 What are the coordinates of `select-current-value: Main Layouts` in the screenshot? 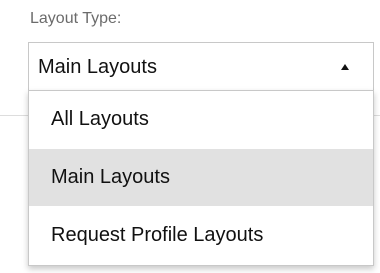 It's located at (97, 67).